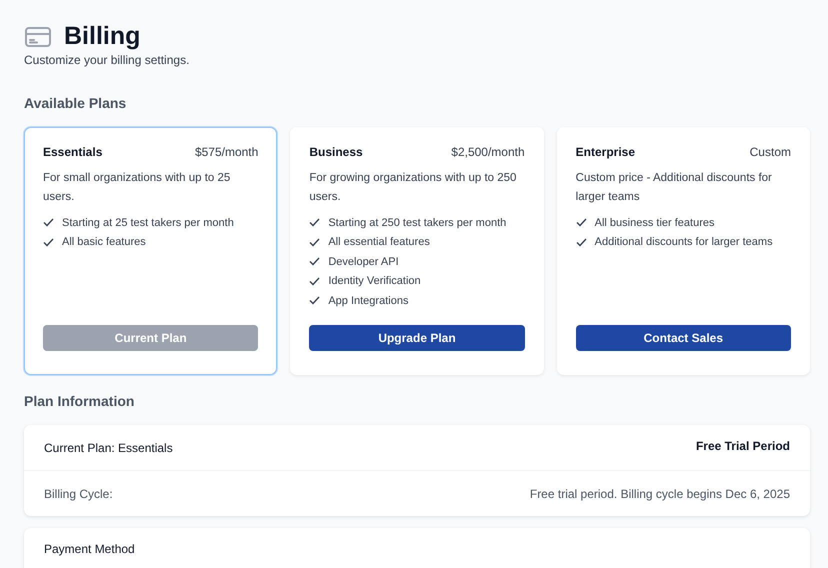  What do you see at coordinates (683, 242) in the screenshot?
I see `feature-text: Additional discounts for larger teams` at bounding box center [683, 242].